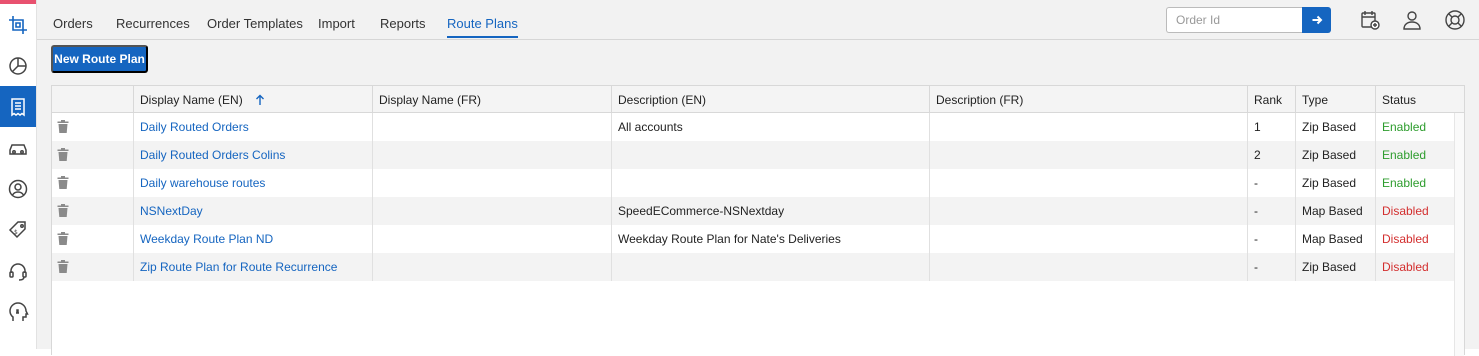 The height and width of the screenshot is (356, 1479). Describe the element at coordinates (770, 211) in the screenshot. I see `cell-description-en: SpeedECommerce-NSNextday` at that location.